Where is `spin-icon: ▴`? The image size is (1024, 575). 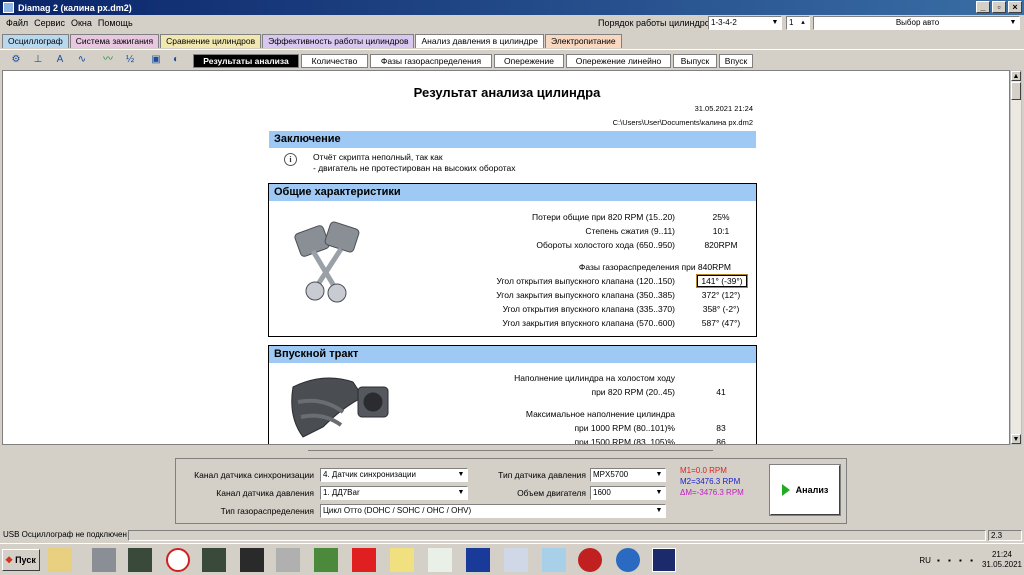
spin-icon: ▴ is located at coordinates (803, 22).